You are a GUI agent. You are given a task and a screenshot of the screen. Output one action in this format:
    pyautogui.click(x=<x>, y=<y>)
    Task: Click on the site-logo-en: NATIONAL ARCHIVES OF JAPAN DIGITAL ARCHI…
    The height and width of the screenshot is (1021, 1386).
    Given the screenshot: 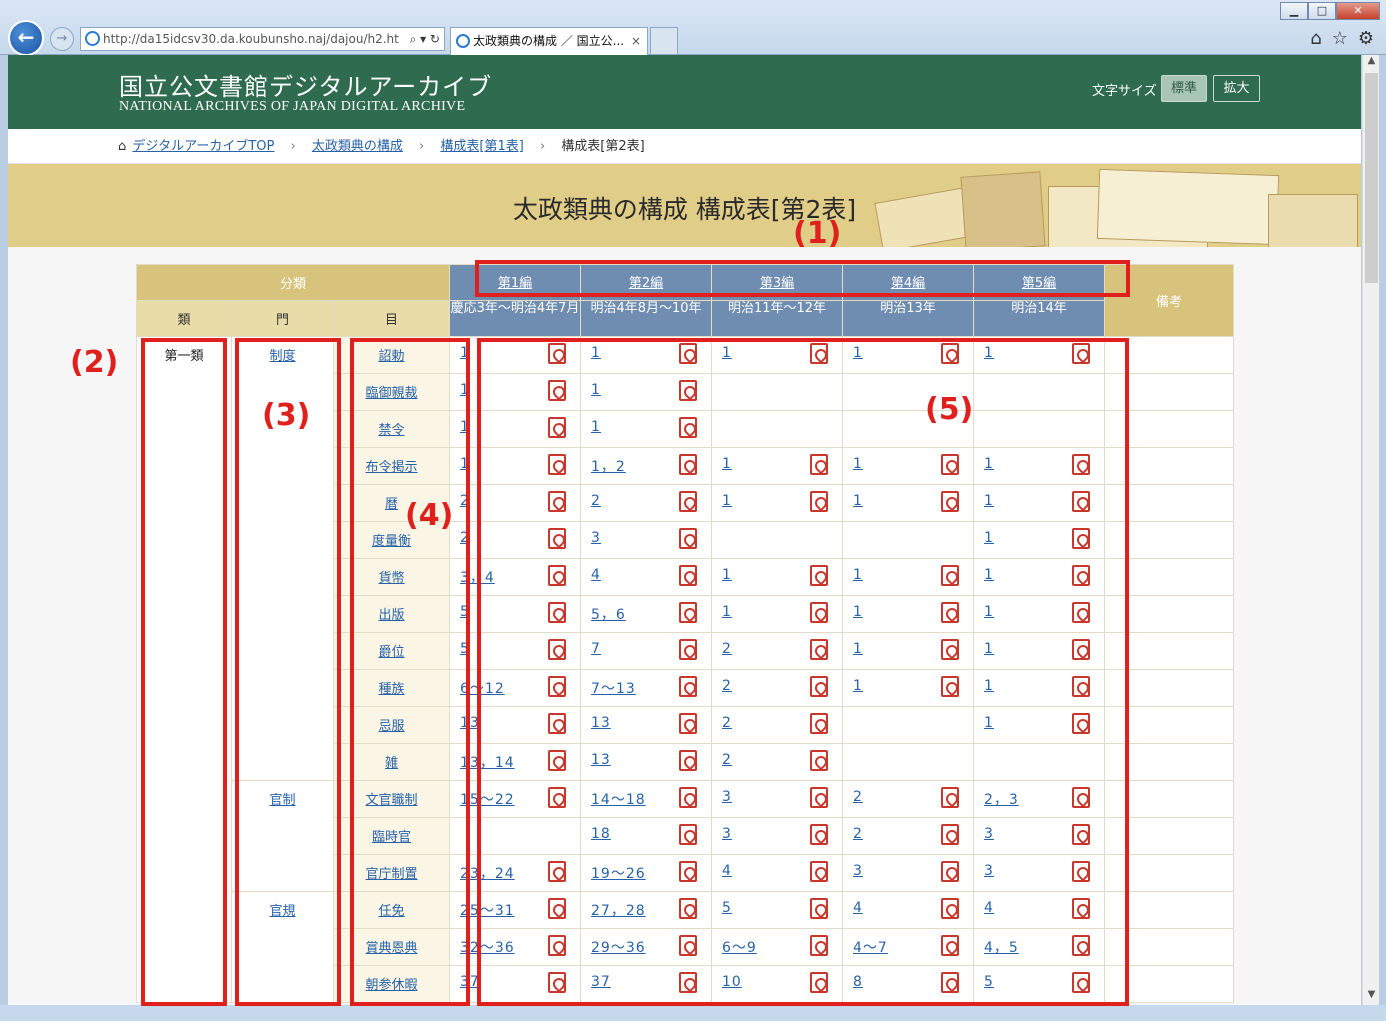 What is the action you would take?
    pyautogui.click(x=292, y=107)
    